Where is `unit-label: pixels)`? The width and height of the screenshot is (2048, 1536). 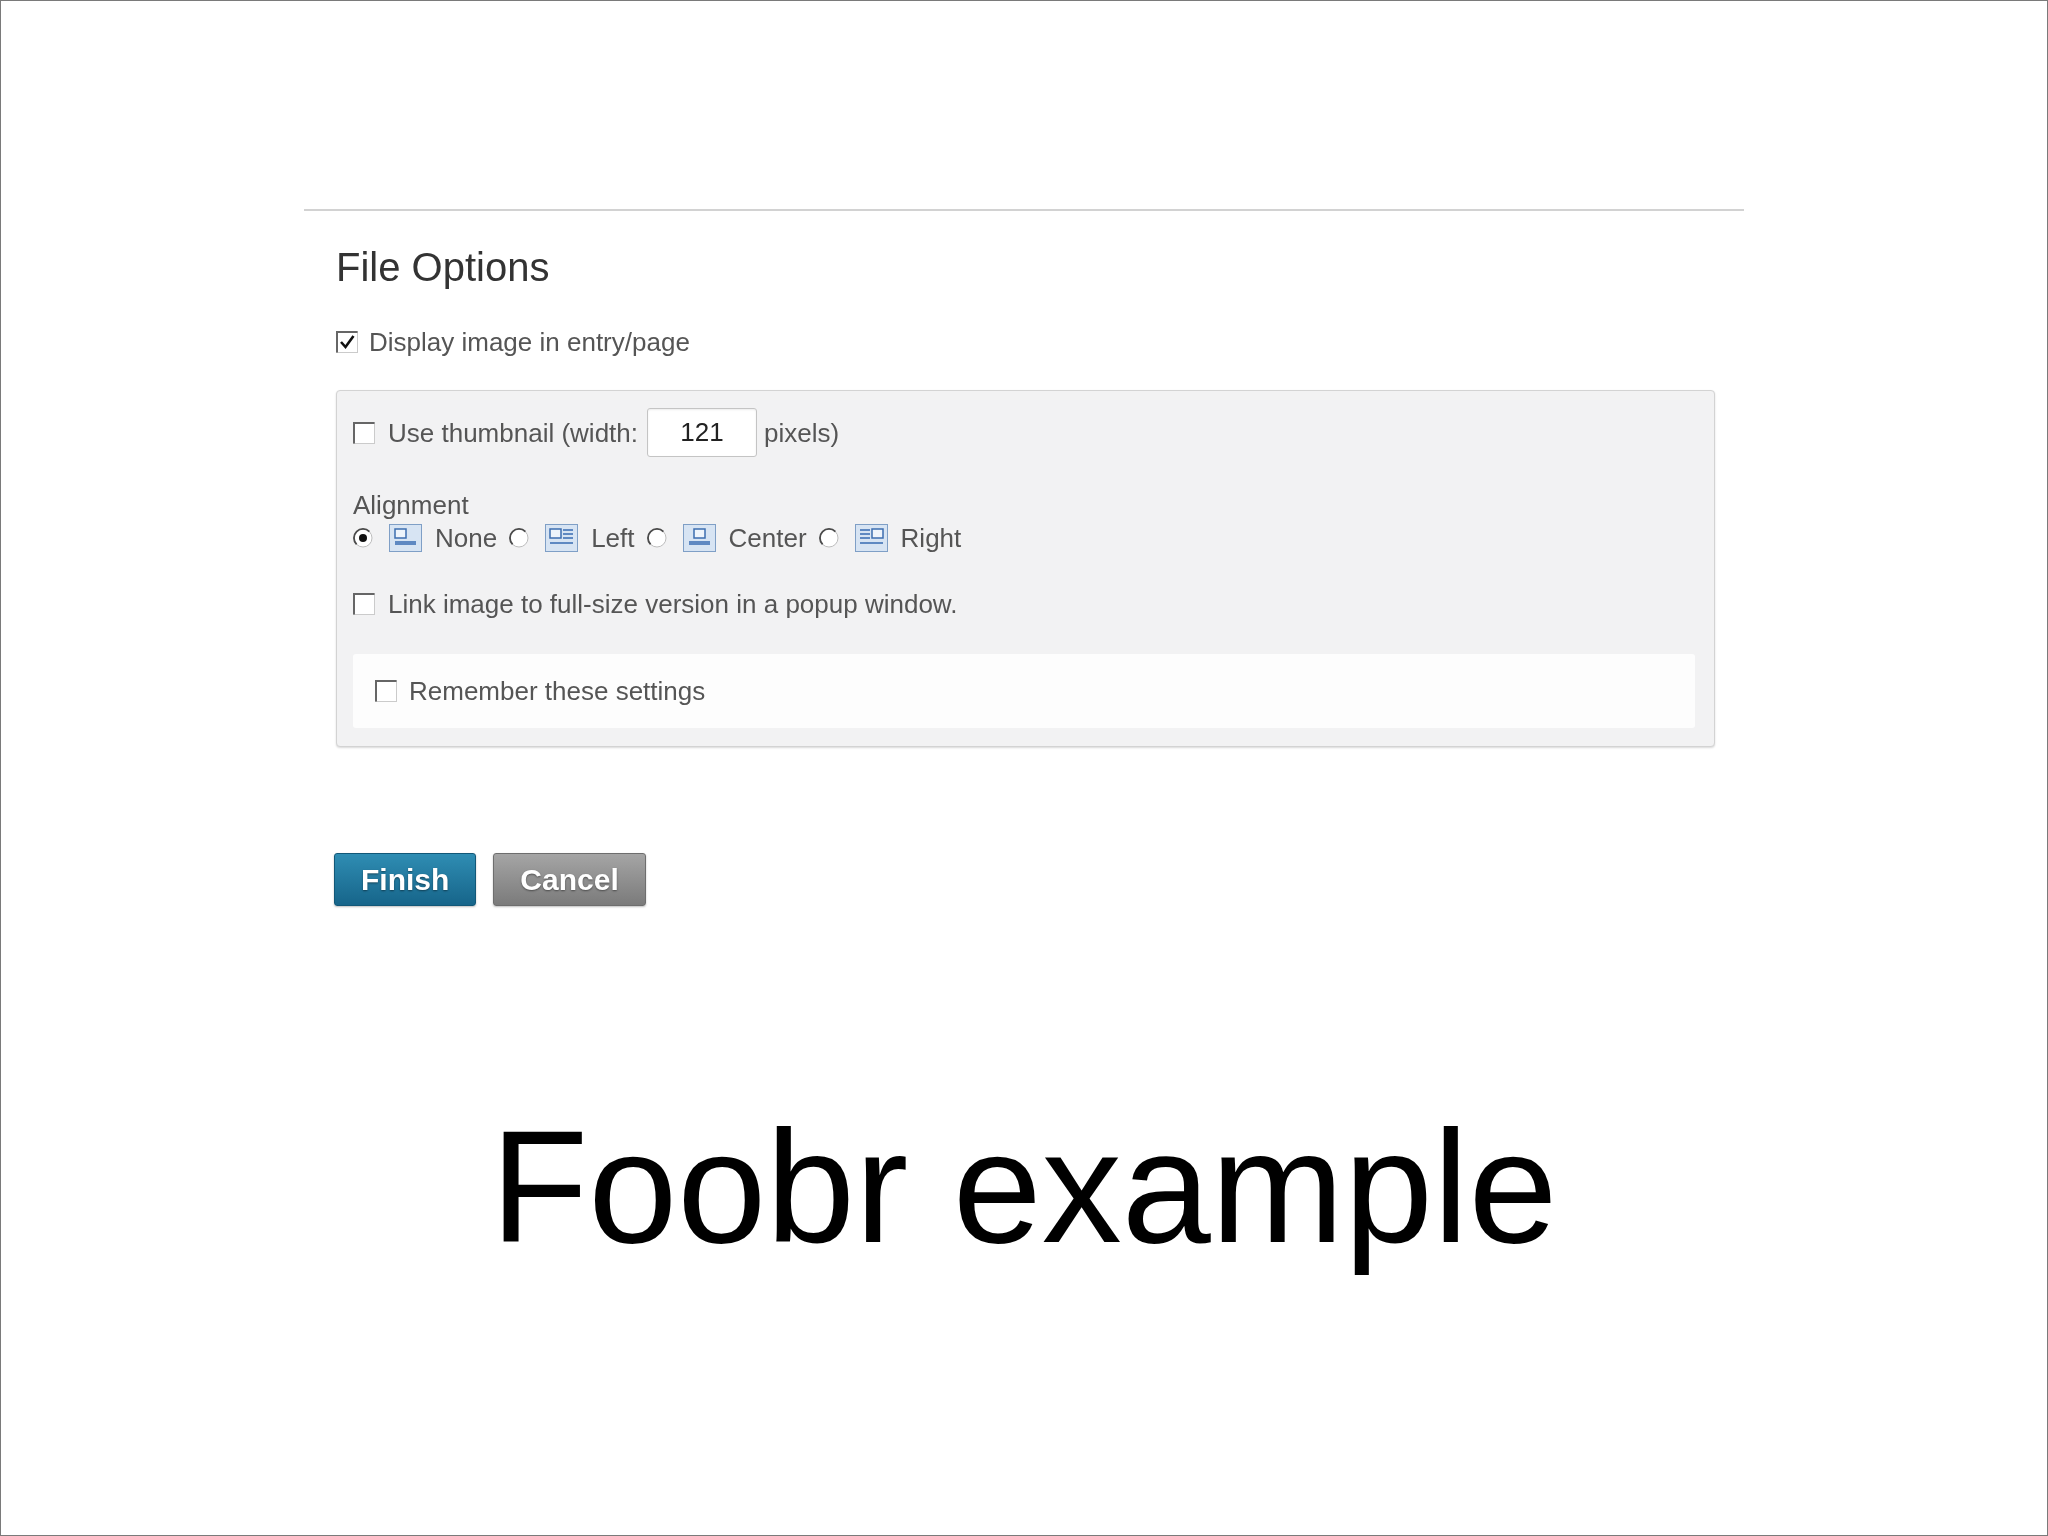 unit-label: pixels) is located at coordinates (802, 432).